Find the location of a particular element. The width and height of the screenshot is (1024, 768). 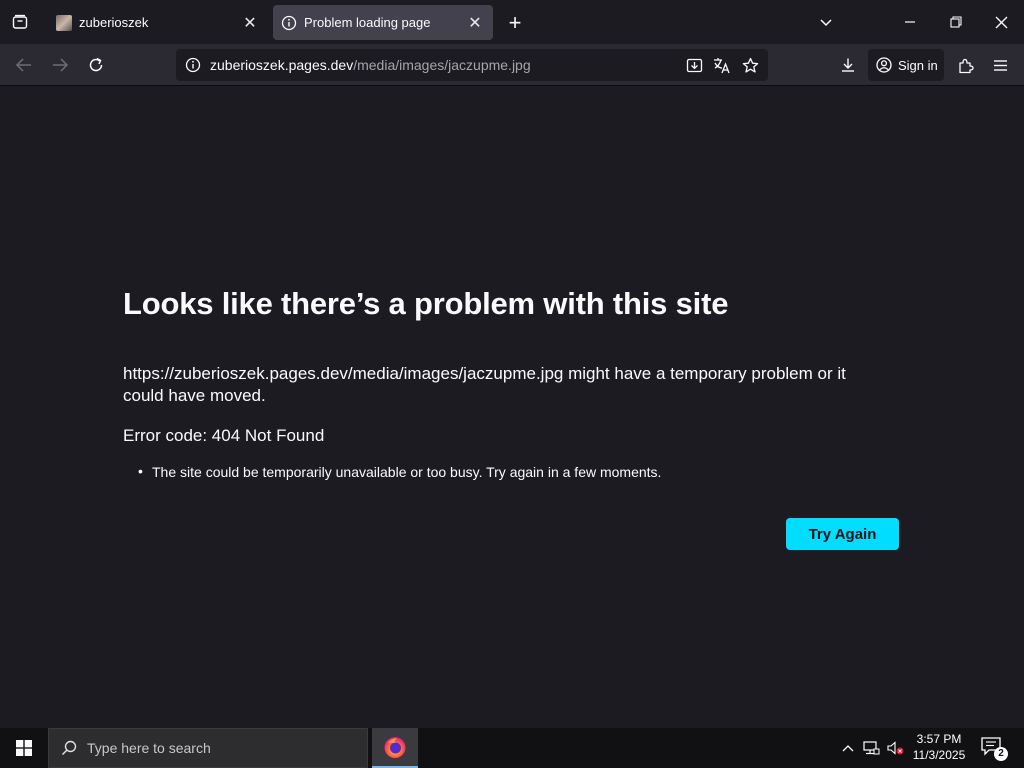

notification-badge: 2 is located at coordinates (1001, 754).